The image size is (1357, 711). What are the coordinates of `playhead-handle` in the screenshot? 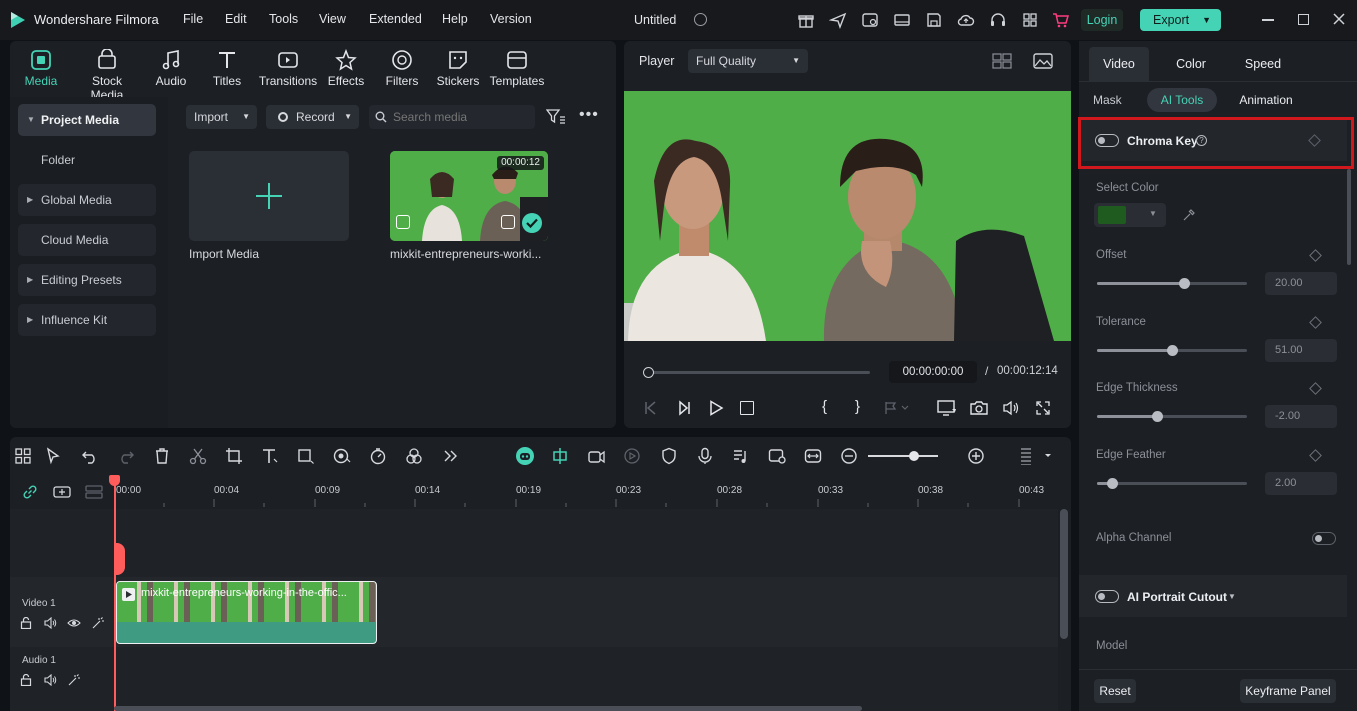 It's located at (114, 480).